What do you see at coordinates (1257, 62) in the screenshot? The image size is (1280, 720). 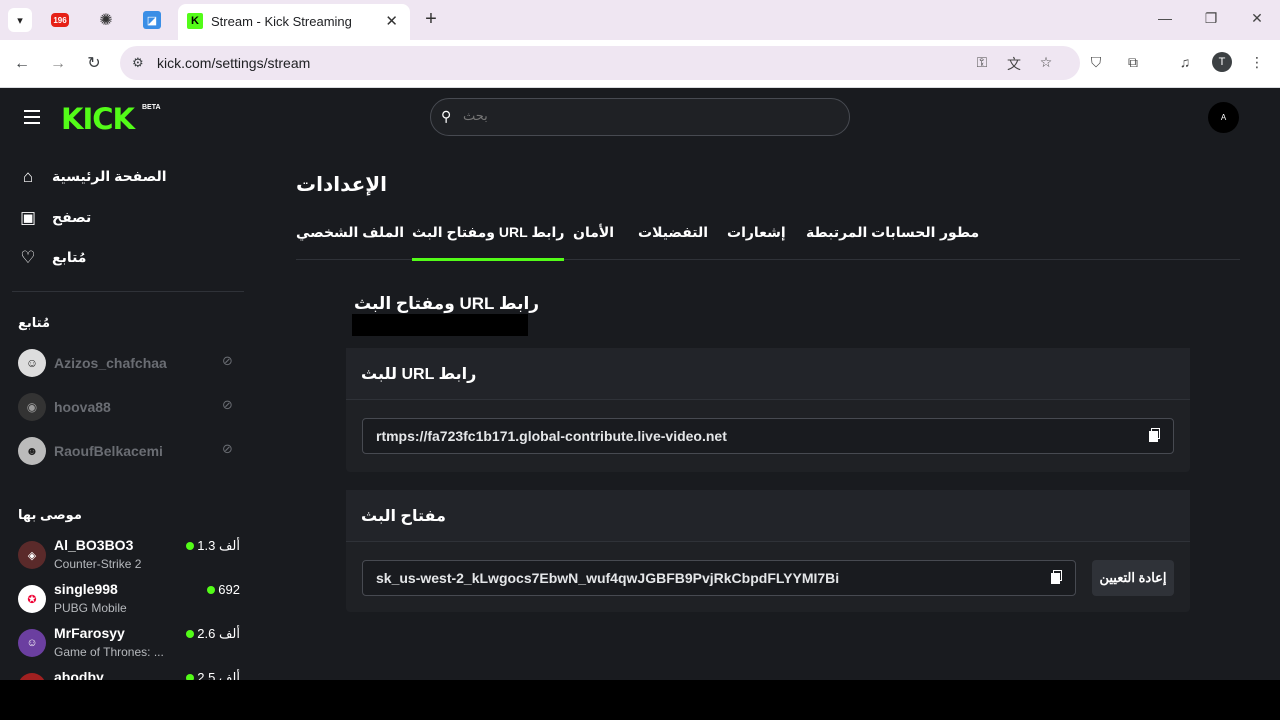 I see `more-menu-icon: ⋮` at bounding box center [1257, 62].